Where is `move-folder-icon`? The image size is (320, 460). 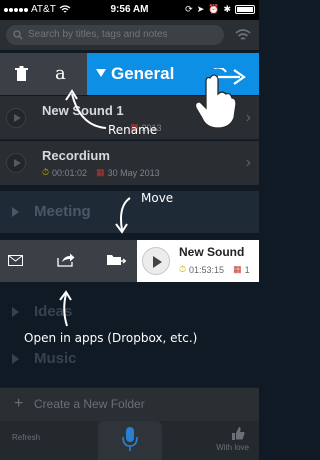 move-folder-icon is located at coordinates (116, 260).